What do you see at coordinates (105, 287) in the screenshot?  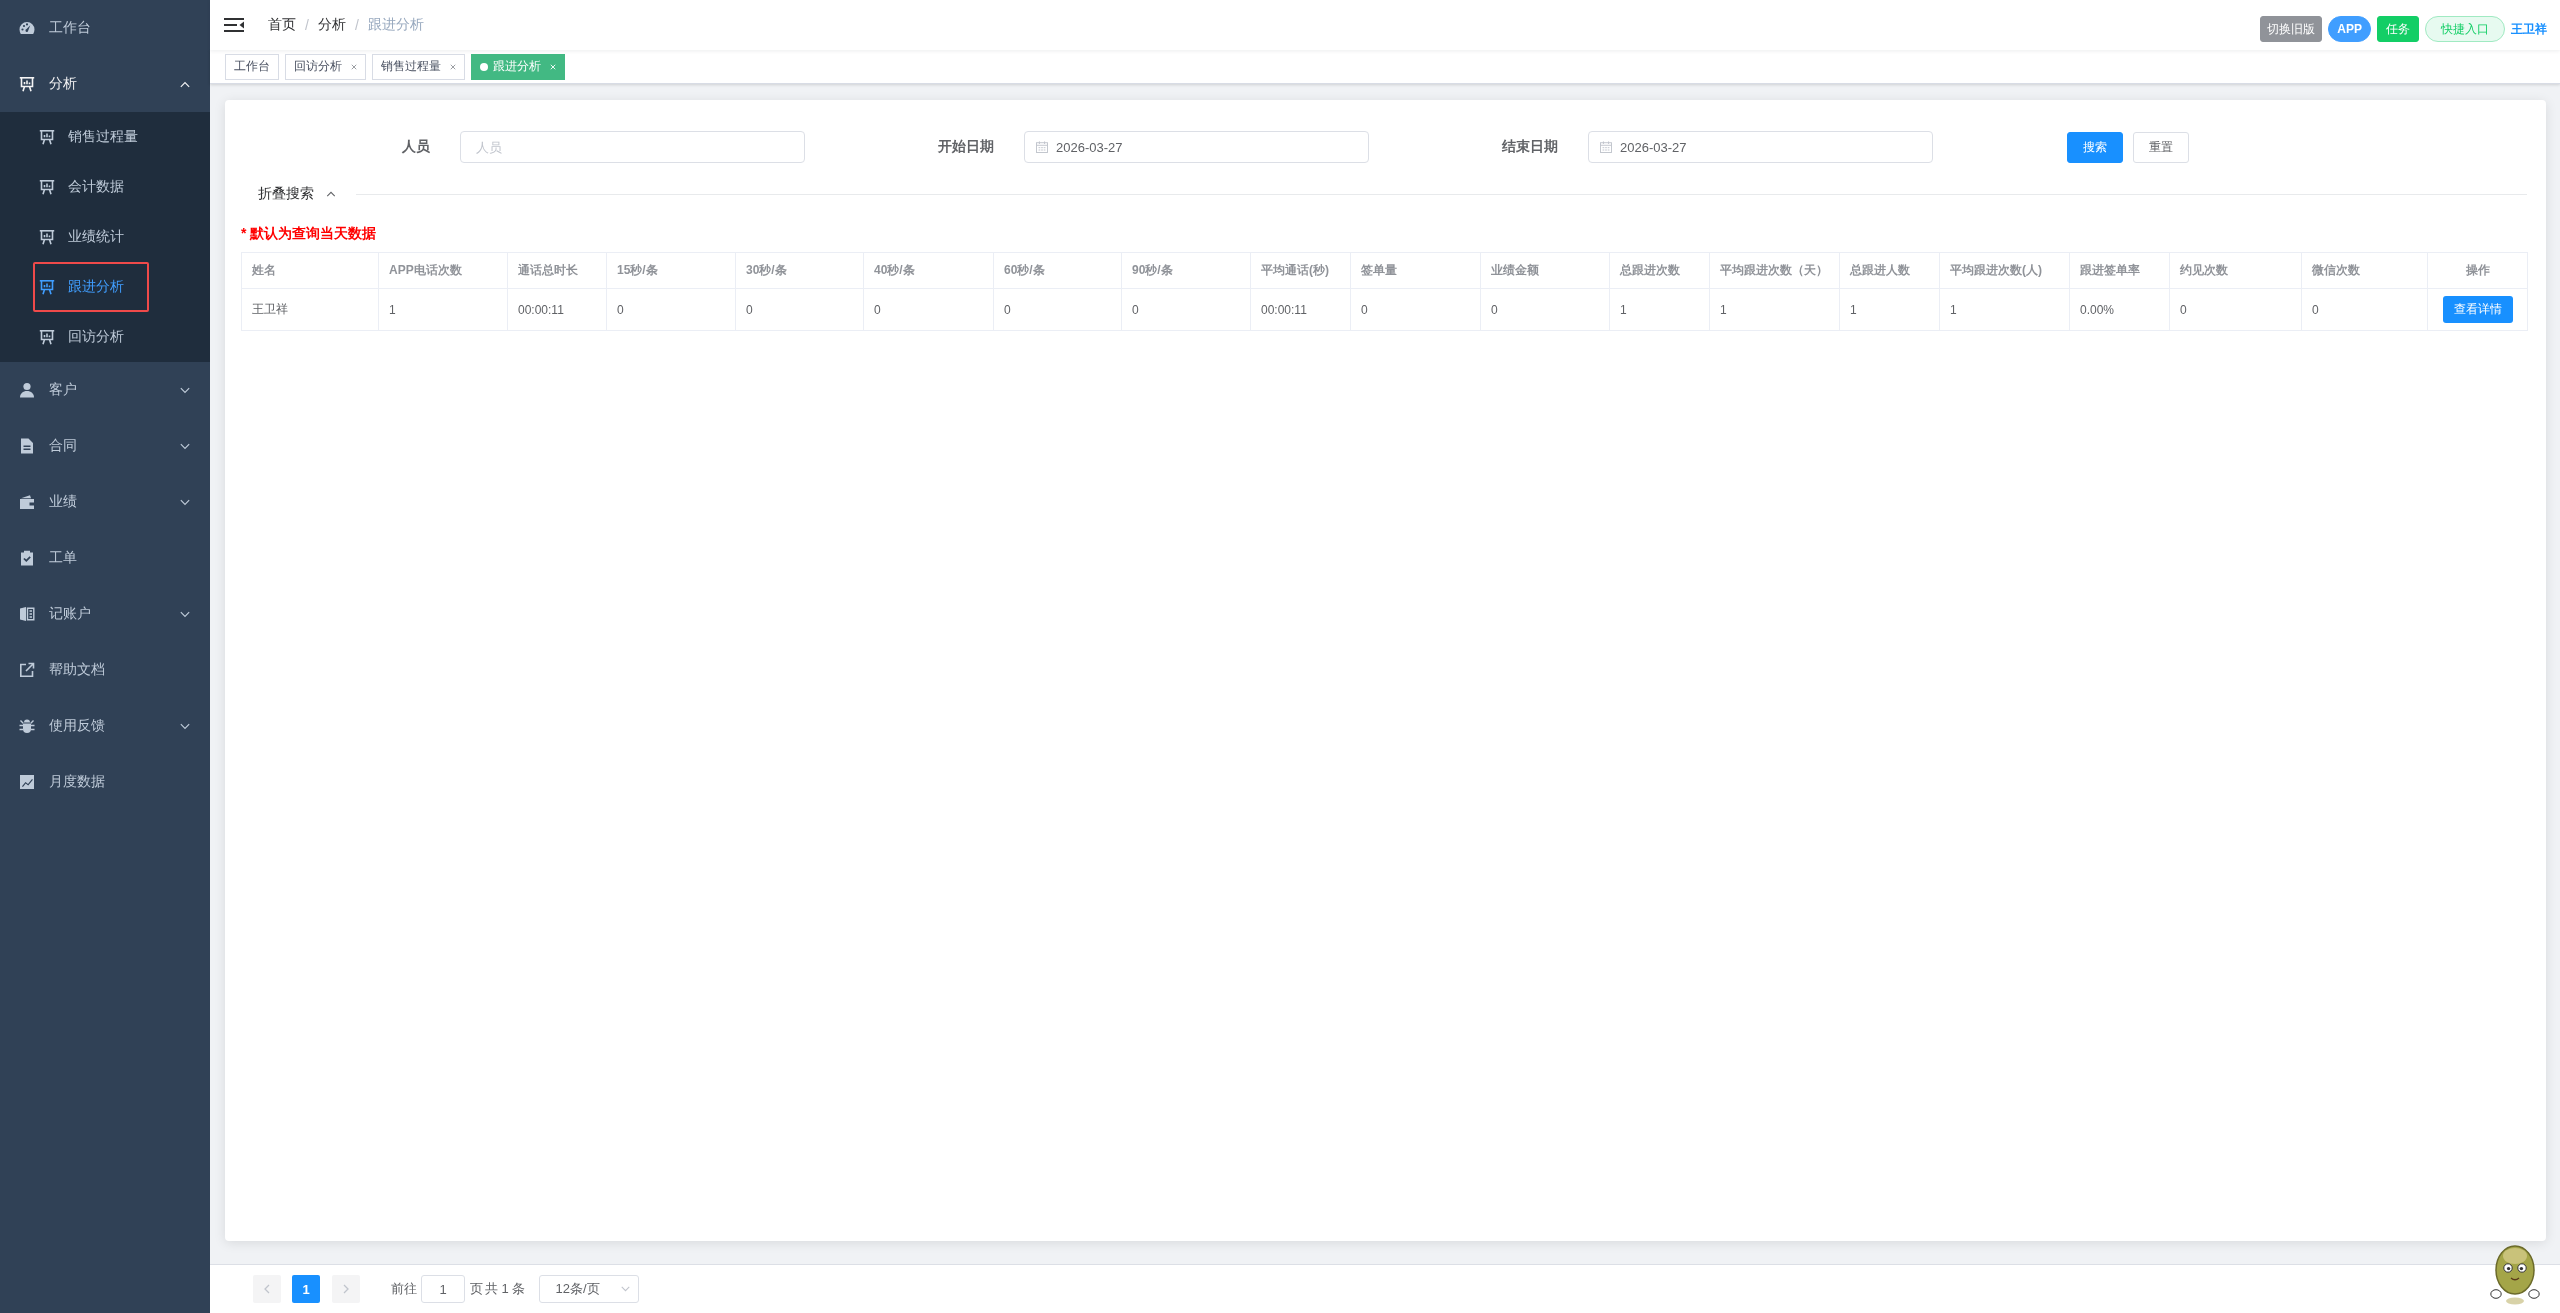 I see `submenu-item: 跟进分析` at bounding box center [105, 287].